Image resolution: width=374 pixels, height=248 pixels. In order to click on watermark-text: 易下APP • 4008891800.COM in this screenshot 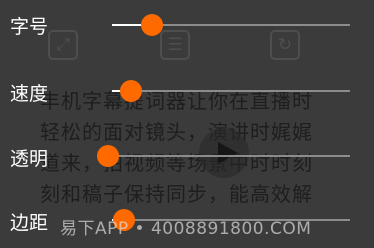, I will do `click(186, 229)`.